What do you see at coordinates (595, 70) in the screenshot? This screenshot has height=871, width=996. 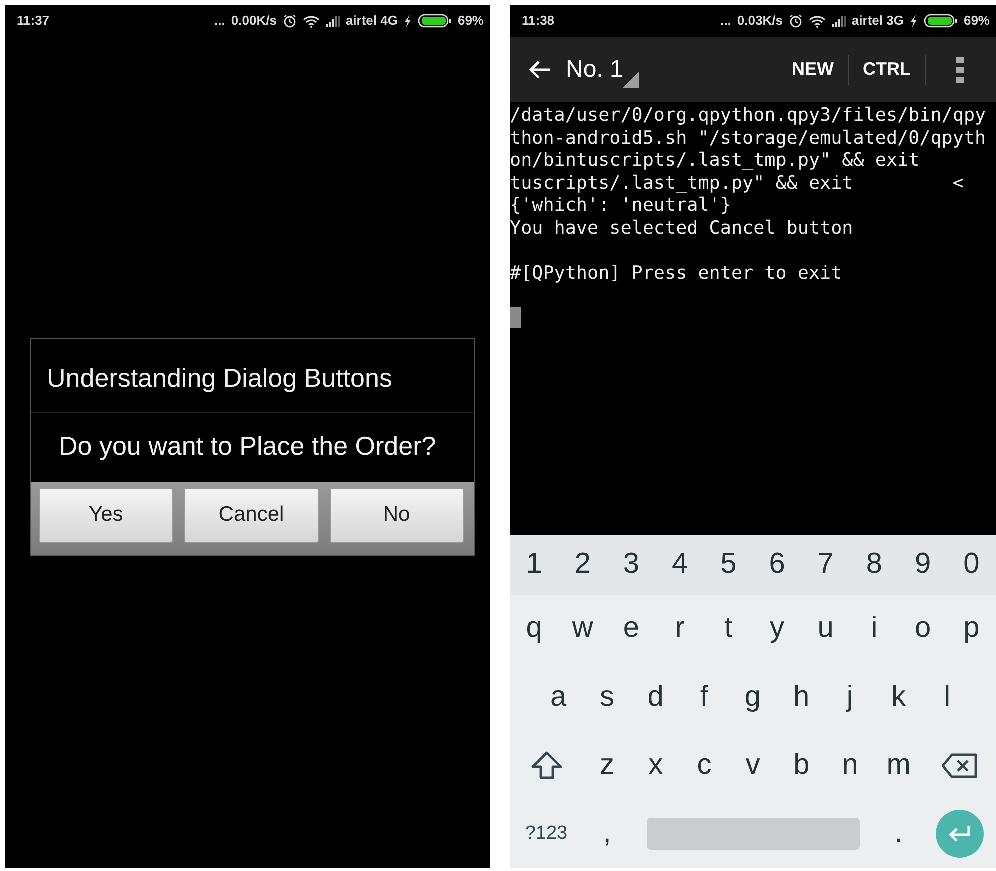 I see `session-title: No. 1` at bounding box center [595, 70].